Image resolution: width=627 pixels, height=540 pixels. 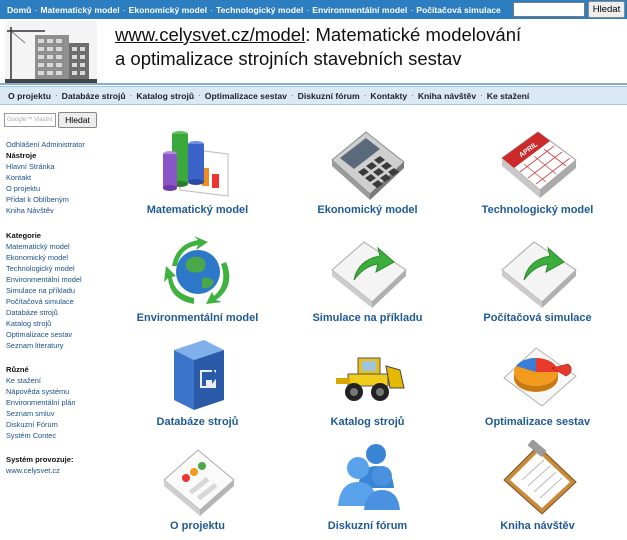 I want to click on sidebar-category-item: Katalog strojů, so click(x=44, y=323).